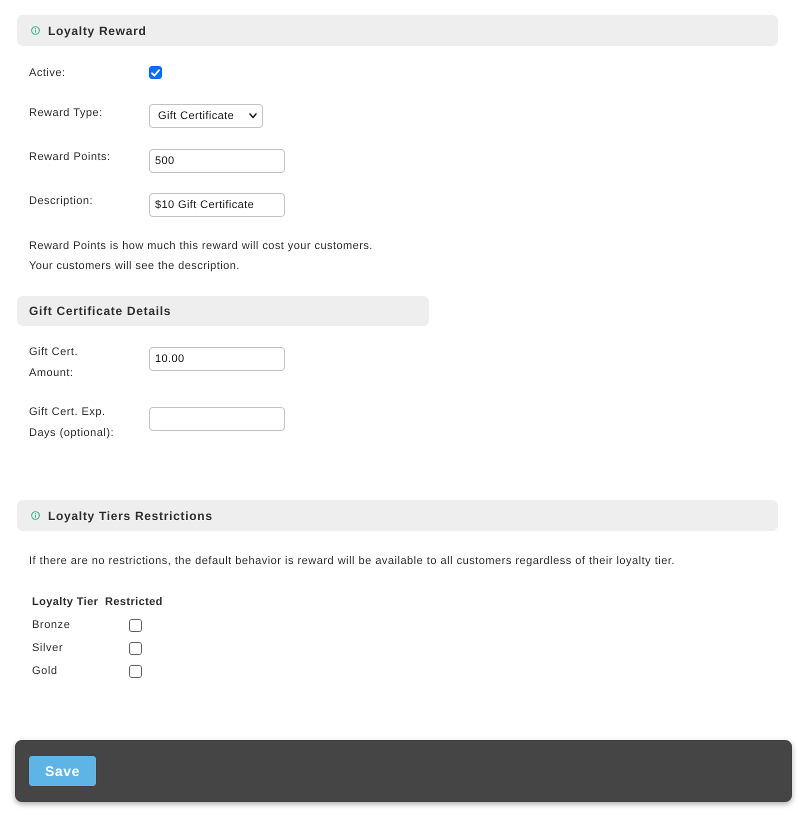 The image size is (807, 820). What do you see at coordinates (130, 515) in the screenshot?
I see `section-title: Loyalty Tiers Restrictions` at bounding box center [130, 515].